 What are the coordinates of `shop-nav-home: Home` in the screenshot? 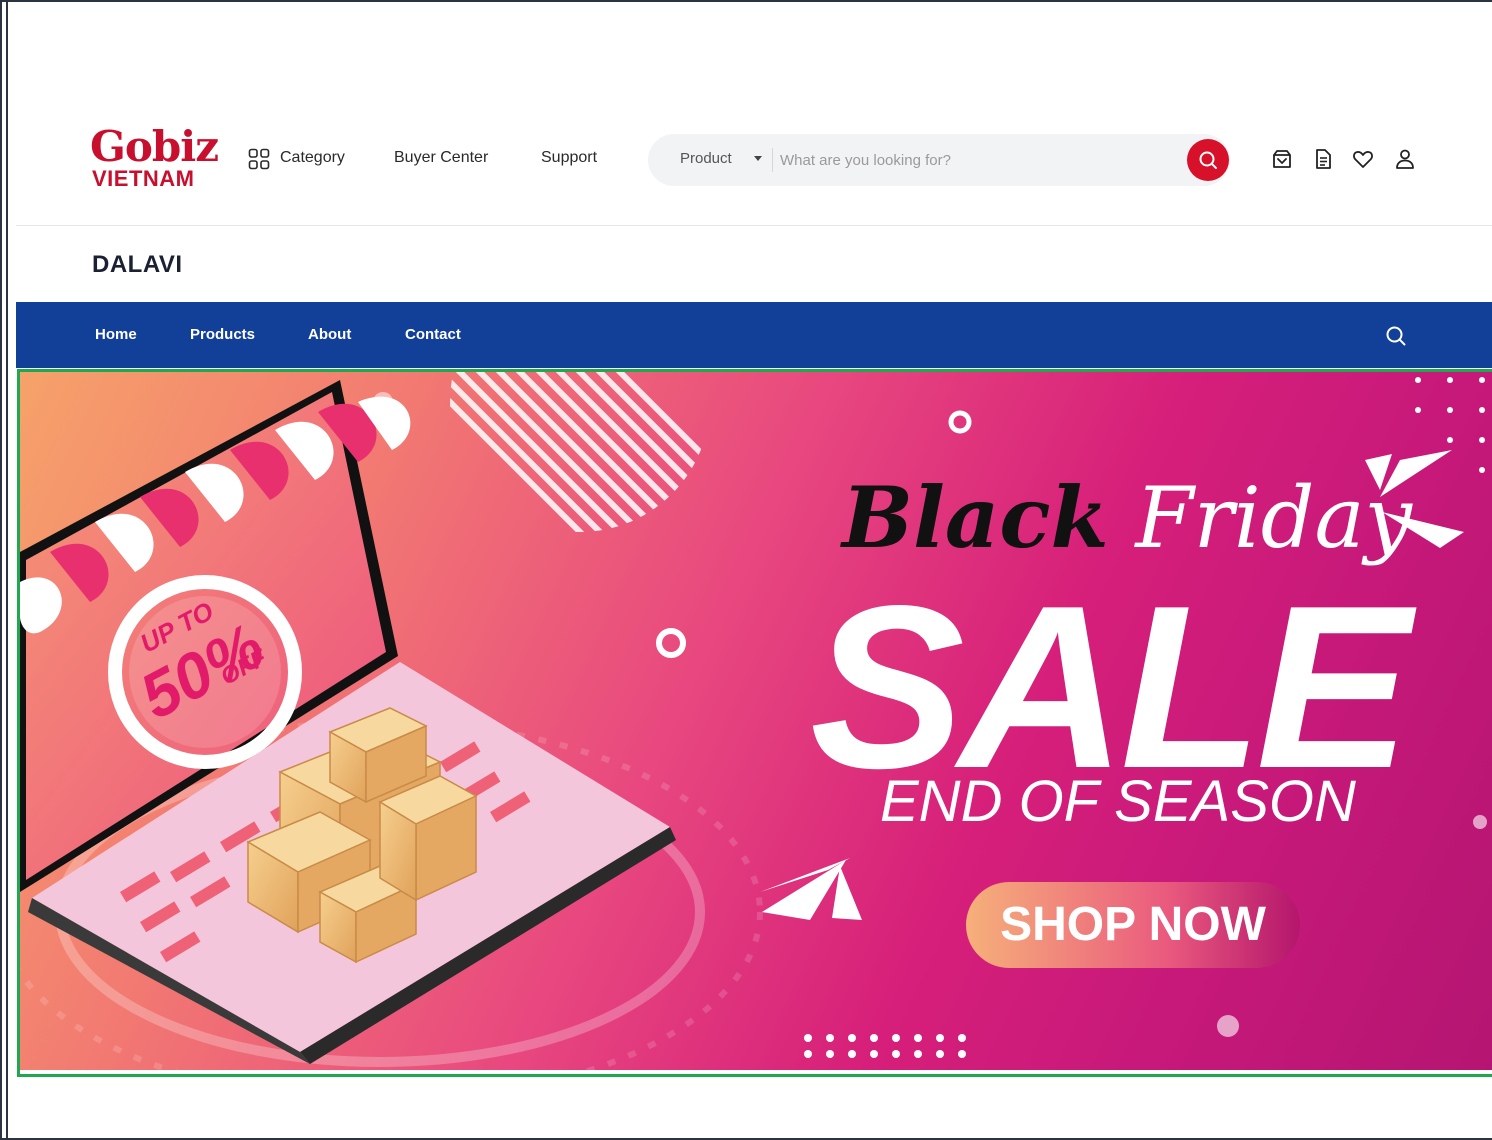 It's located at (116, 335).